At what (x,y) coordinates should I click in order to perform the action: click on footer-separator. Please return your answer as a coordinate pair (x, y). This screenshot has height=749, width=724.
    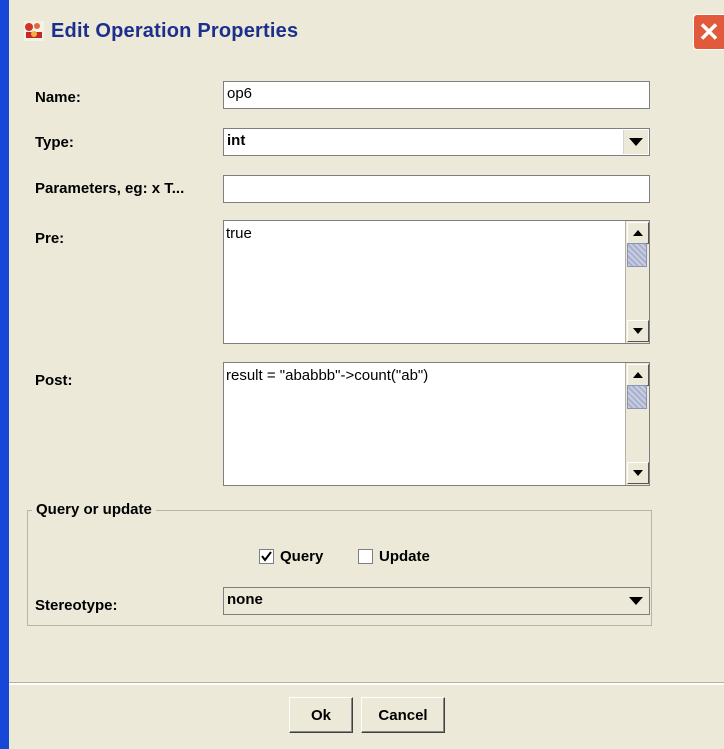
    Looking at the image, I should click on (366, 683).